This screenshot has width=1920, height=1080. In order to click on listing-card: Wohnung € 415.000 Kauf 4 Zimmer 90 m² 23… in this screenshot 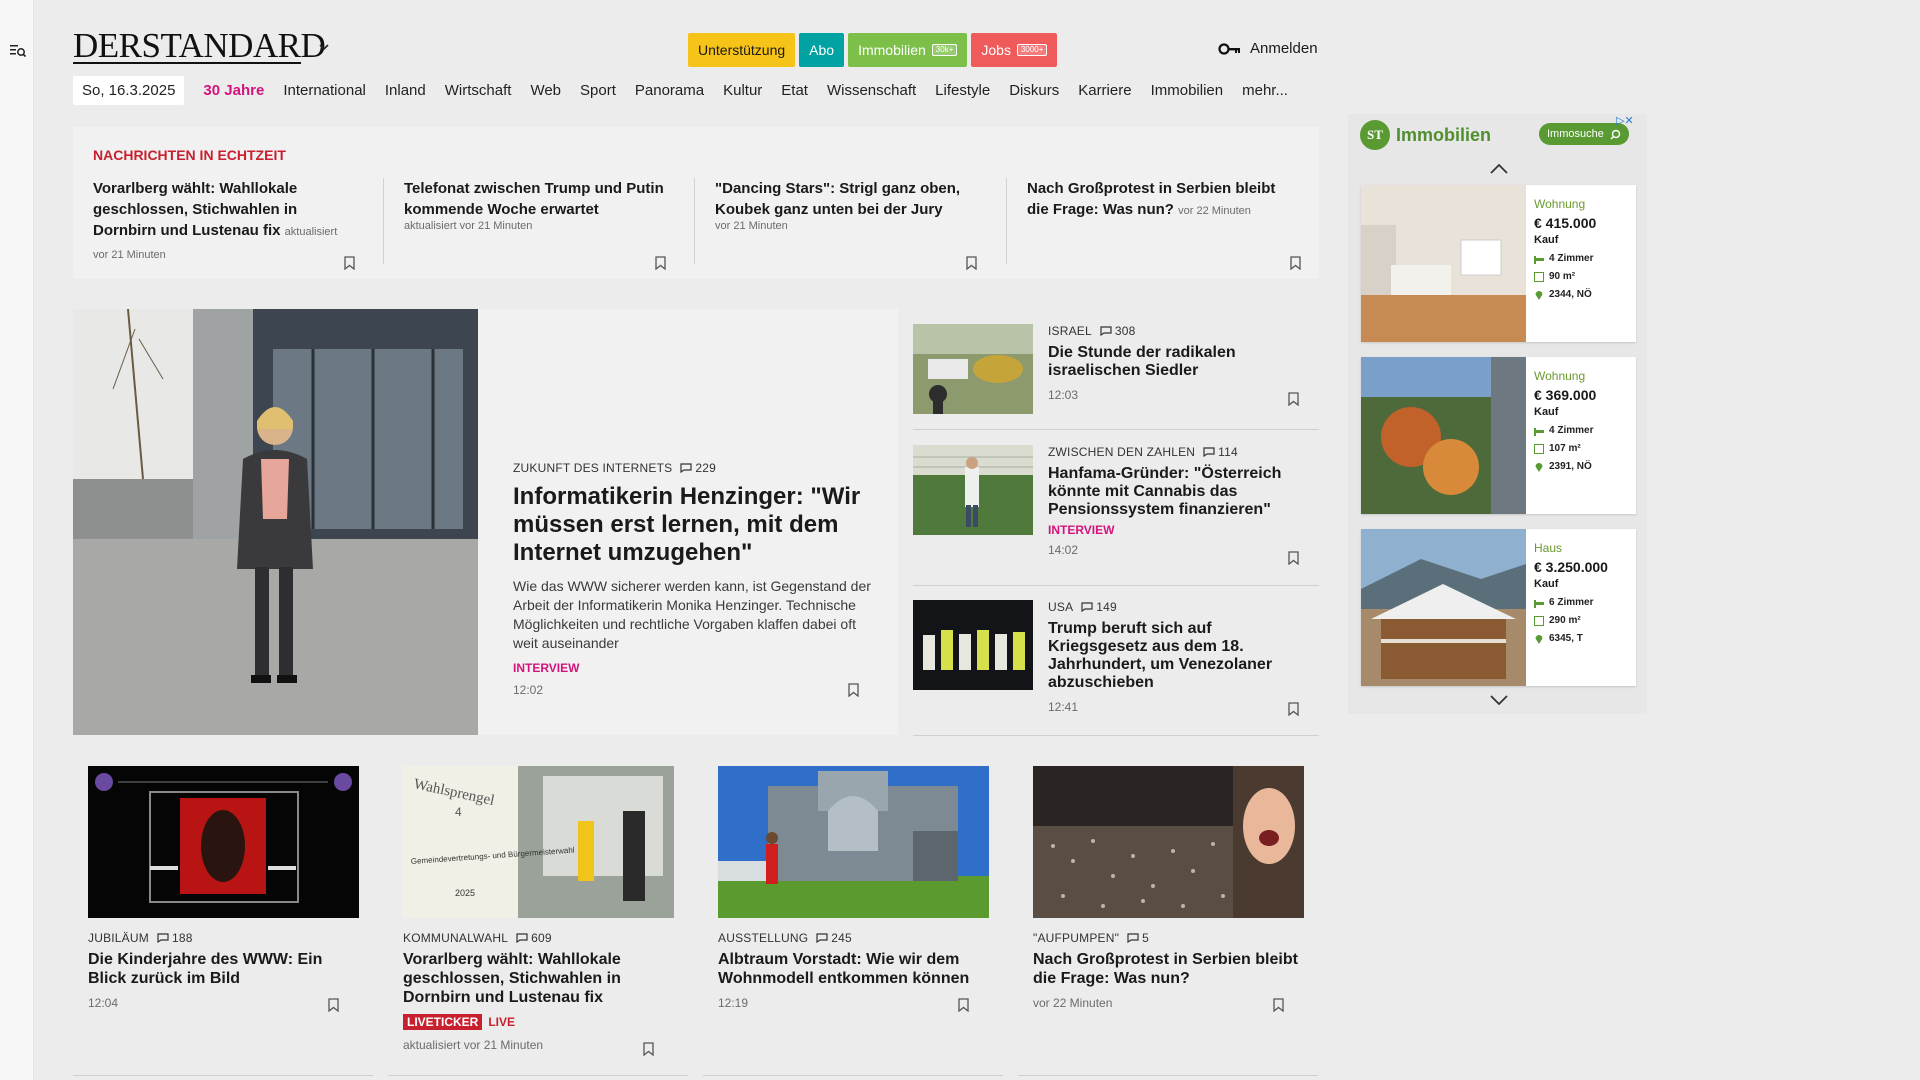, I will do `click(1498, 263)`.